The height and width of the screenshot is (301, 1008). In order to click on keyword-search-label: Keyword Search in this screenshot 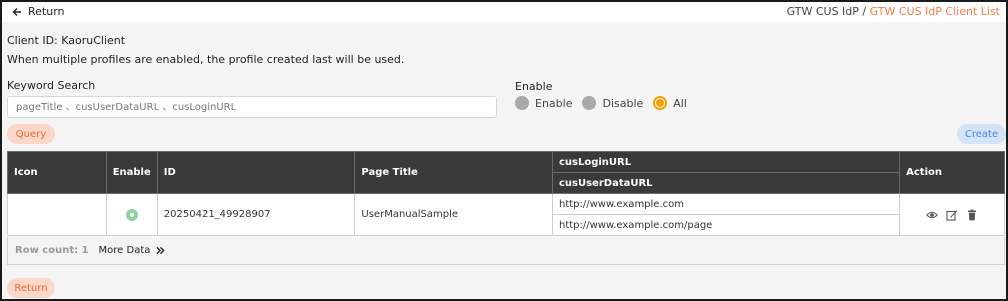, I will do `click(51, 85)`.